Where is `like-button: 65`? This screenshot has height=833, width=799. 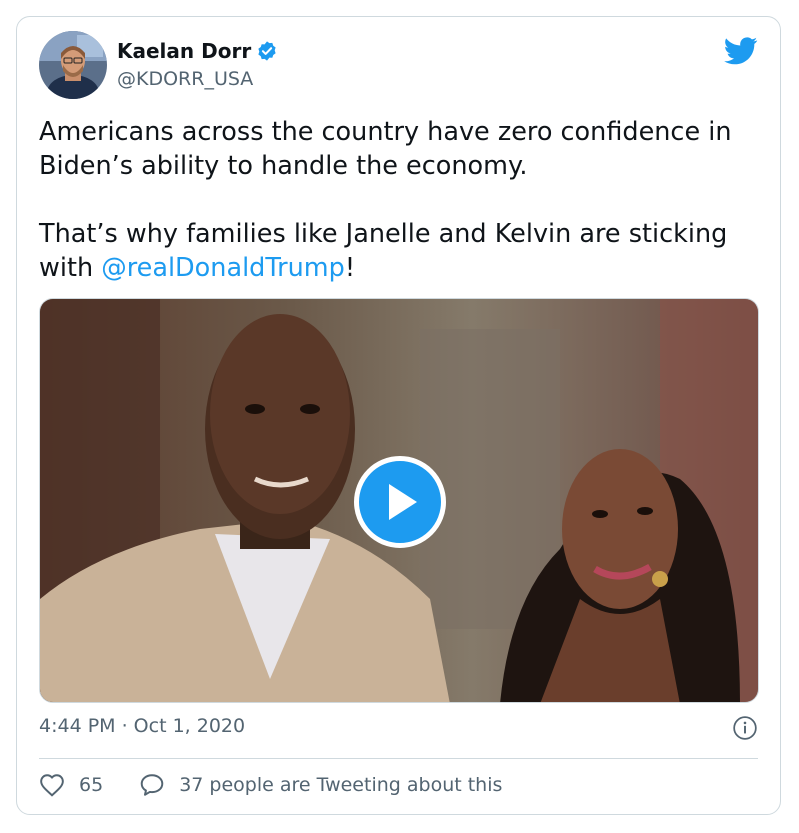
like-button: 65 is located at coordinates (89, 785).